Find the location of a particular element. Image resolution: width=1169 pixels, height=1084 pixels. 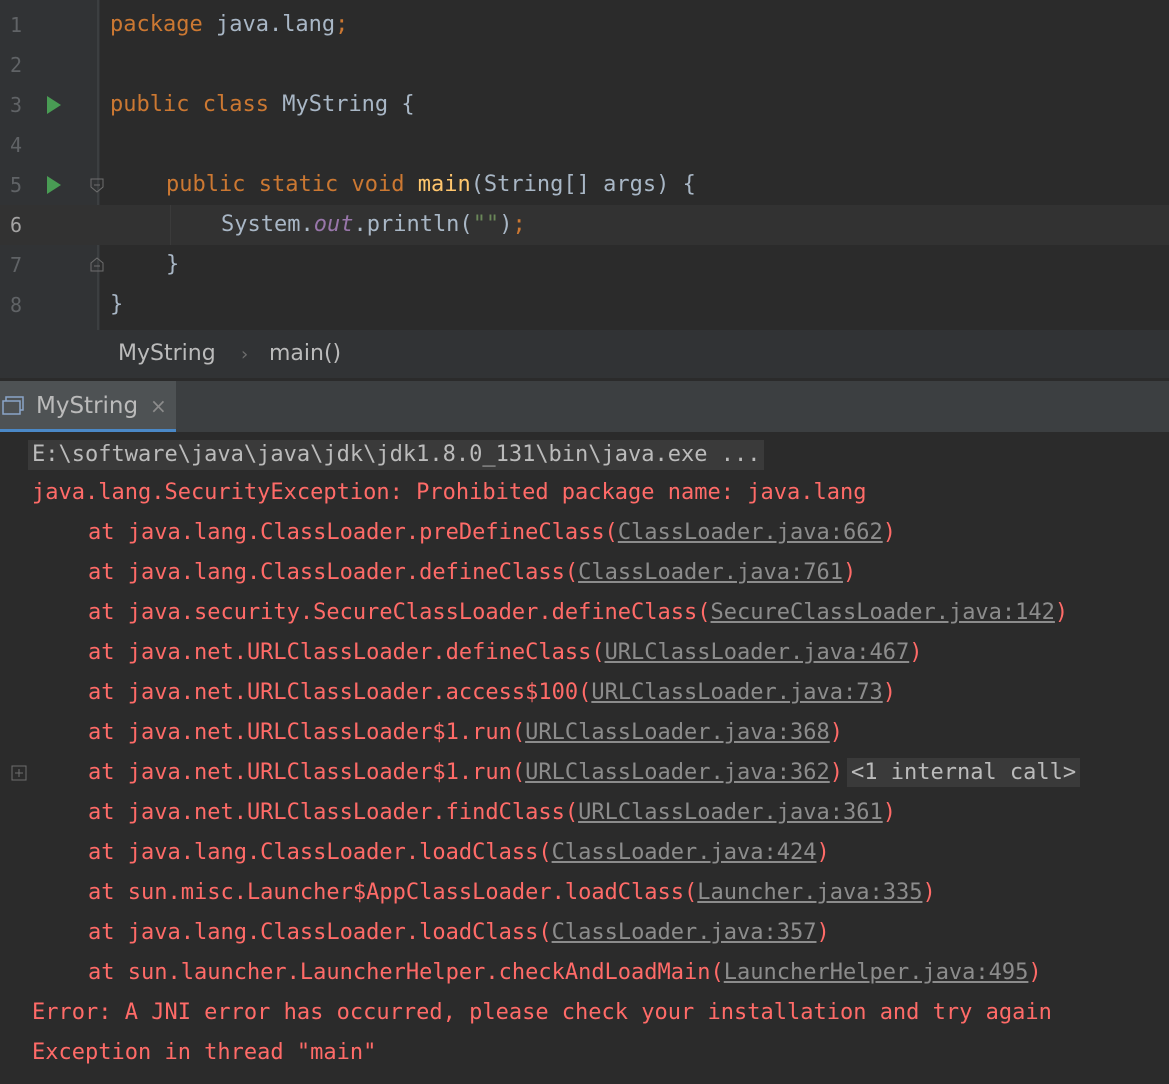

internal-call-fold: <1 internal call> is located at coordinates (963, 772).